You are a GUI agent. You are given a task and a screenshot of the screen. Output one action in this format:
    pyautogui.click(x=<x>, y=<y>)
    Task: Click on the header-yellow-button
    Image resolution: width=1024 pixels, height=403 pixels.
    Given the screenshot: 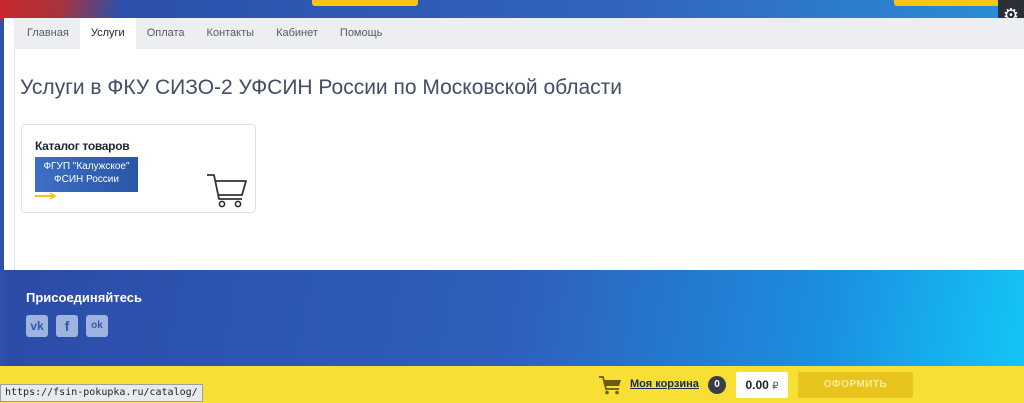 What is the action you would take?
    pyautogui.click(x=365, y=3)
    